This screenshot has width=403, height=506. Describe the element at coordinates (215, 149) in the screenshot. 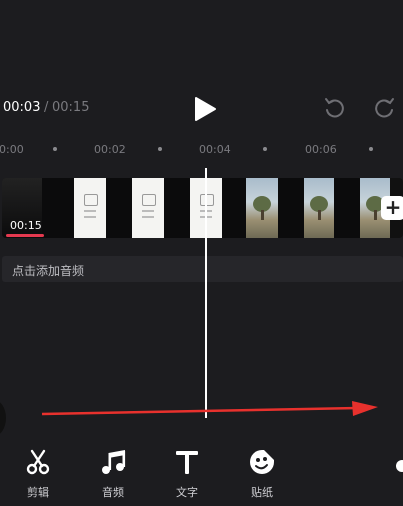

I see `ruler-label-4: 00:04` at that location.